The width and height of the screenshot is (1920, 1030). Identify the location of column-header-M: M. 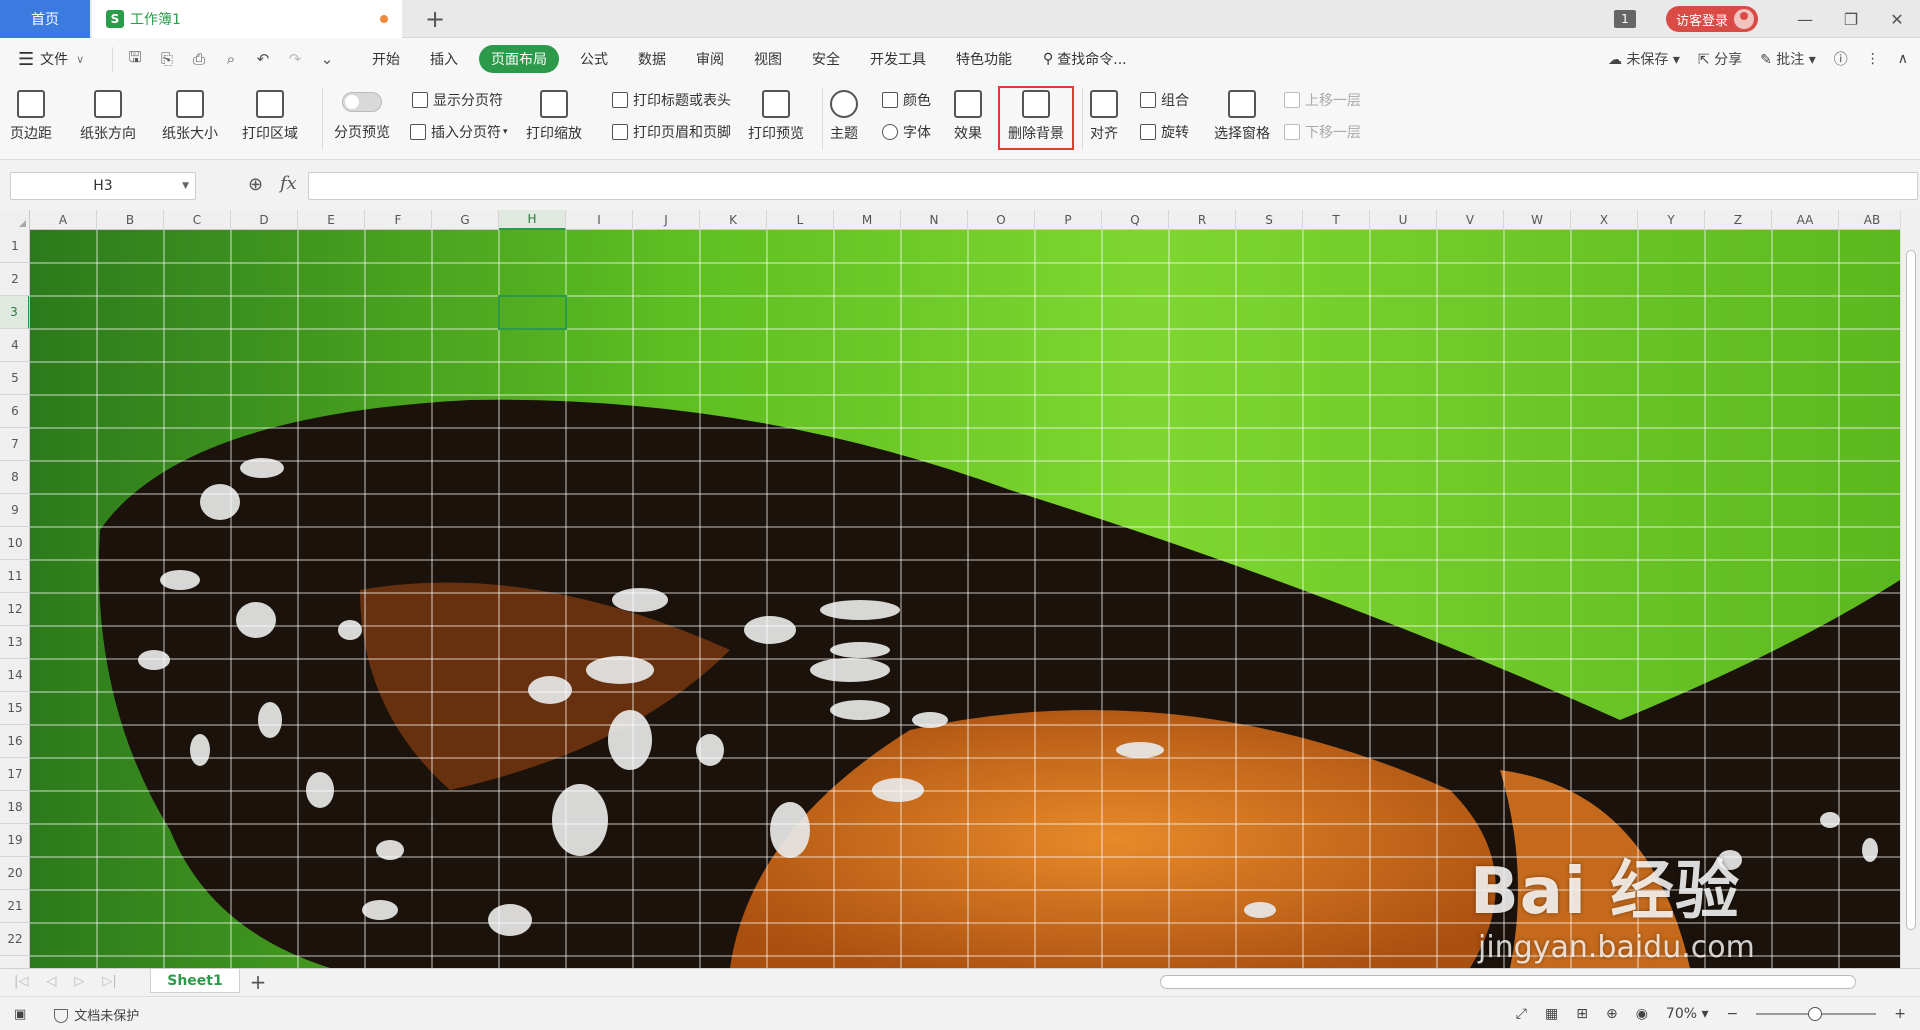
(867, 220).